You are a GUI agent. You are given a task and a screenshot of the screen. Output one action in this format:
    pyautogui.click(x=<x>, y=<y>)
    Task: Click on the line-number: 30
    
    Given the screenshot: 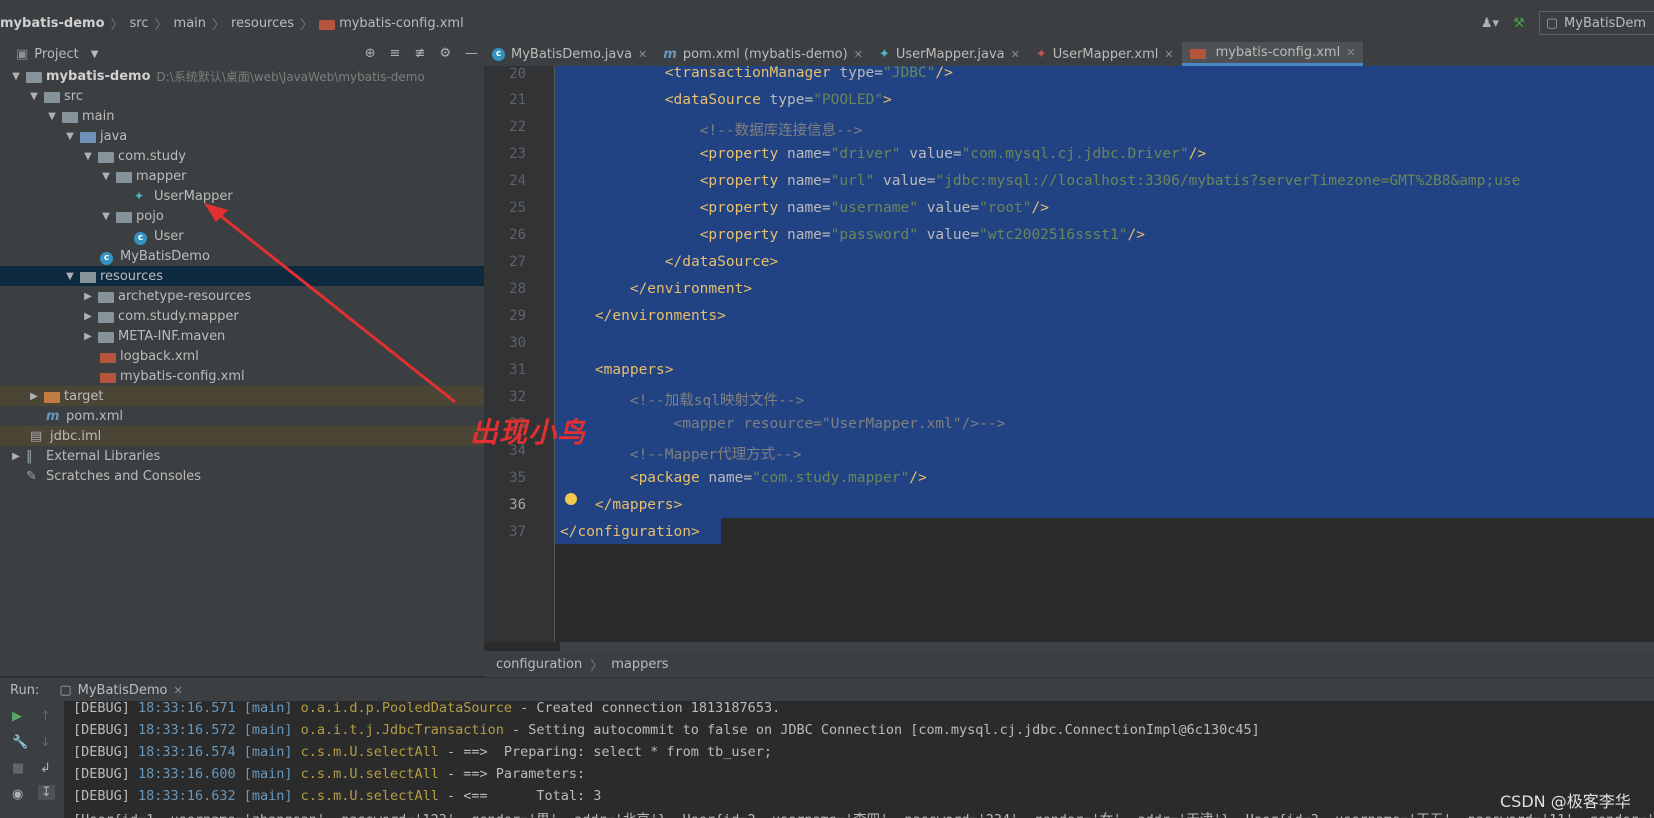 What is the action you would take?
    pyautogui.click(x=517, y=343)
    